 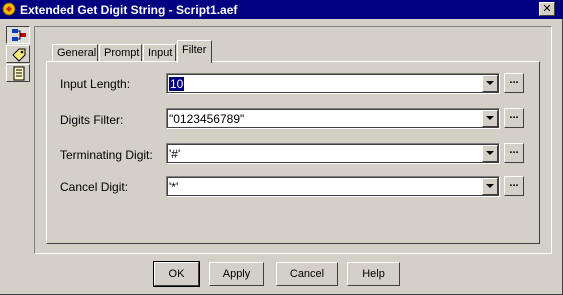 I want to click on close-button: ✕, so click(x=547, y=9).